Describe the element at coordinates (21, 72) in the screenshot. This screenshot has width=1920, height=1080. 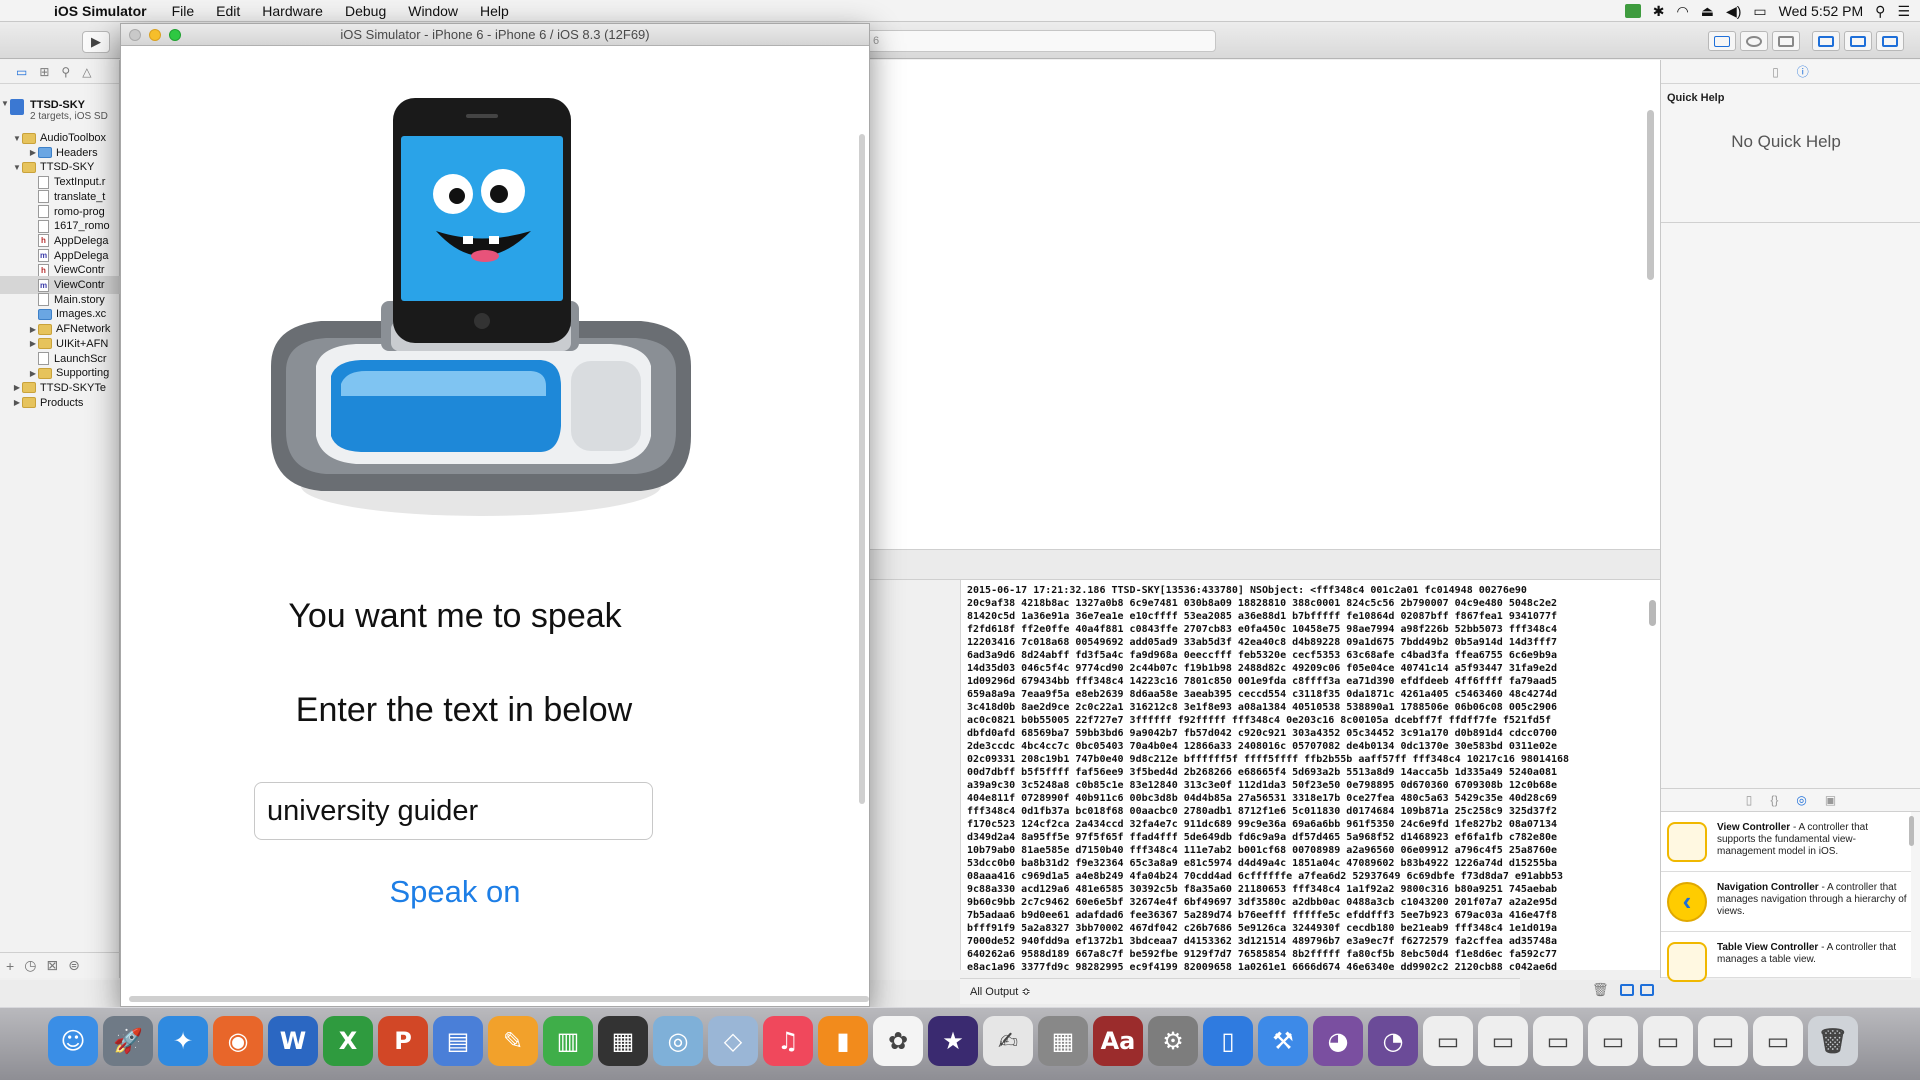
I see `project-navigator-icon: ▭` at that location.